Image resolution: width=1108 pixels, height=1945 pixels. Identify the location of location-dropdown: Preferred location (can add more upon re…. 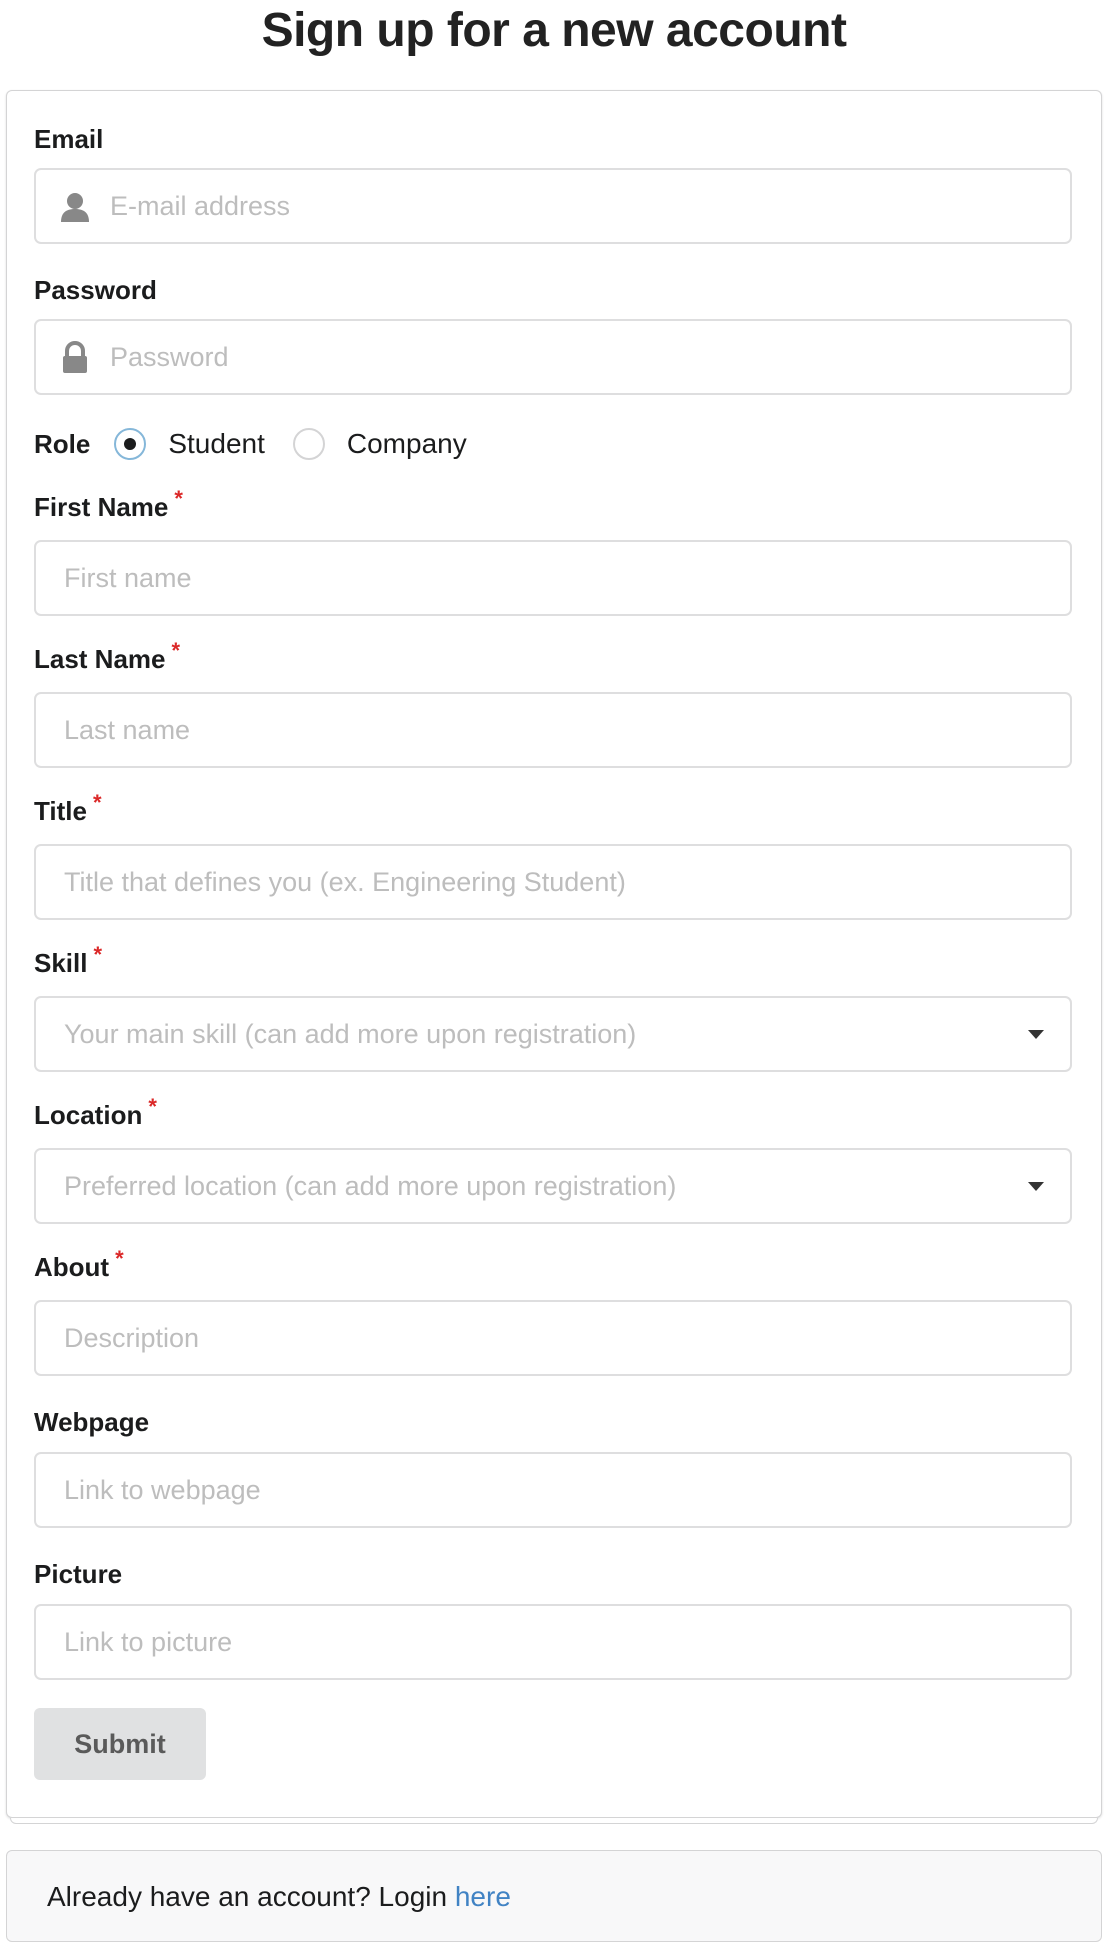
(553, 1186).